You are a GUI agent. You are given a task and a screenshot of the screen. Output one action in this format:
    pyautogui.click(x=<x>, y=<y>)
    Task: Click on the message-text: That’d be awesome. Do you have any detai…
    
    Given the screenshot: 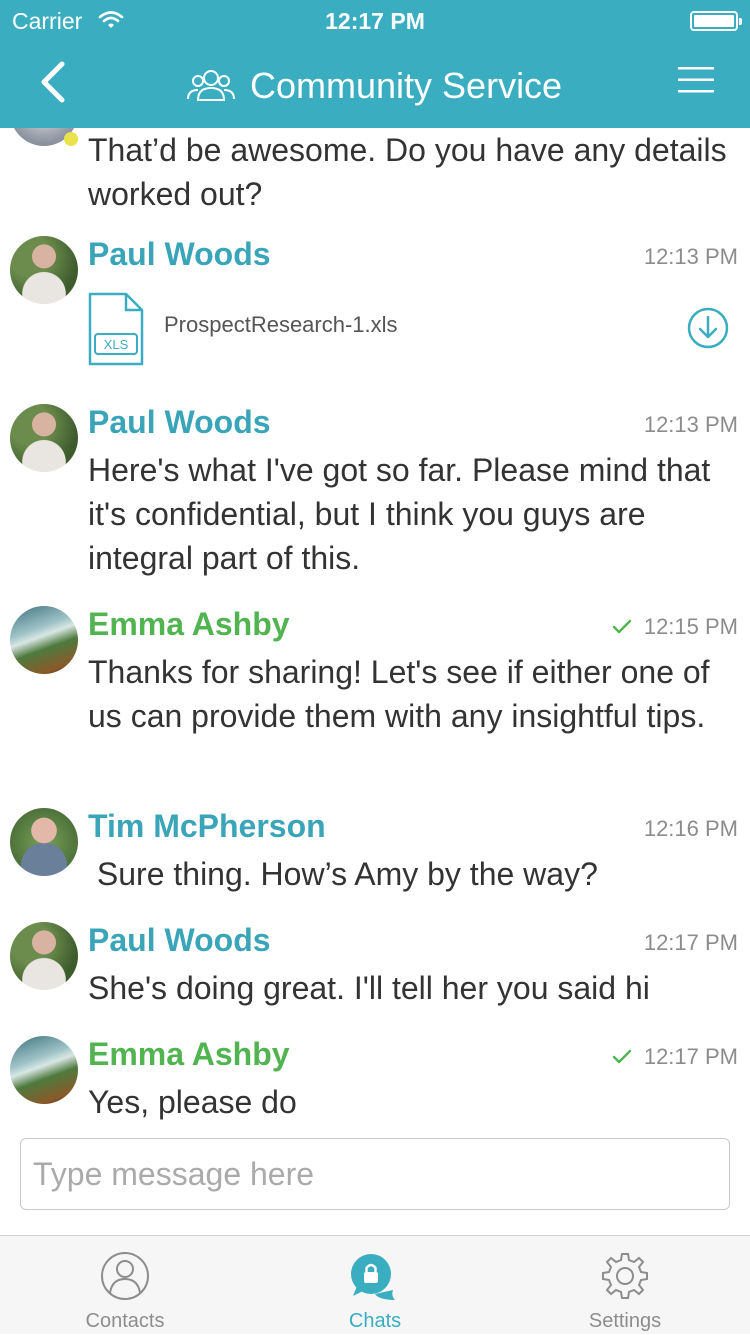 What is the action you would take?
    pyautogui.click(x=407, y=172)
    